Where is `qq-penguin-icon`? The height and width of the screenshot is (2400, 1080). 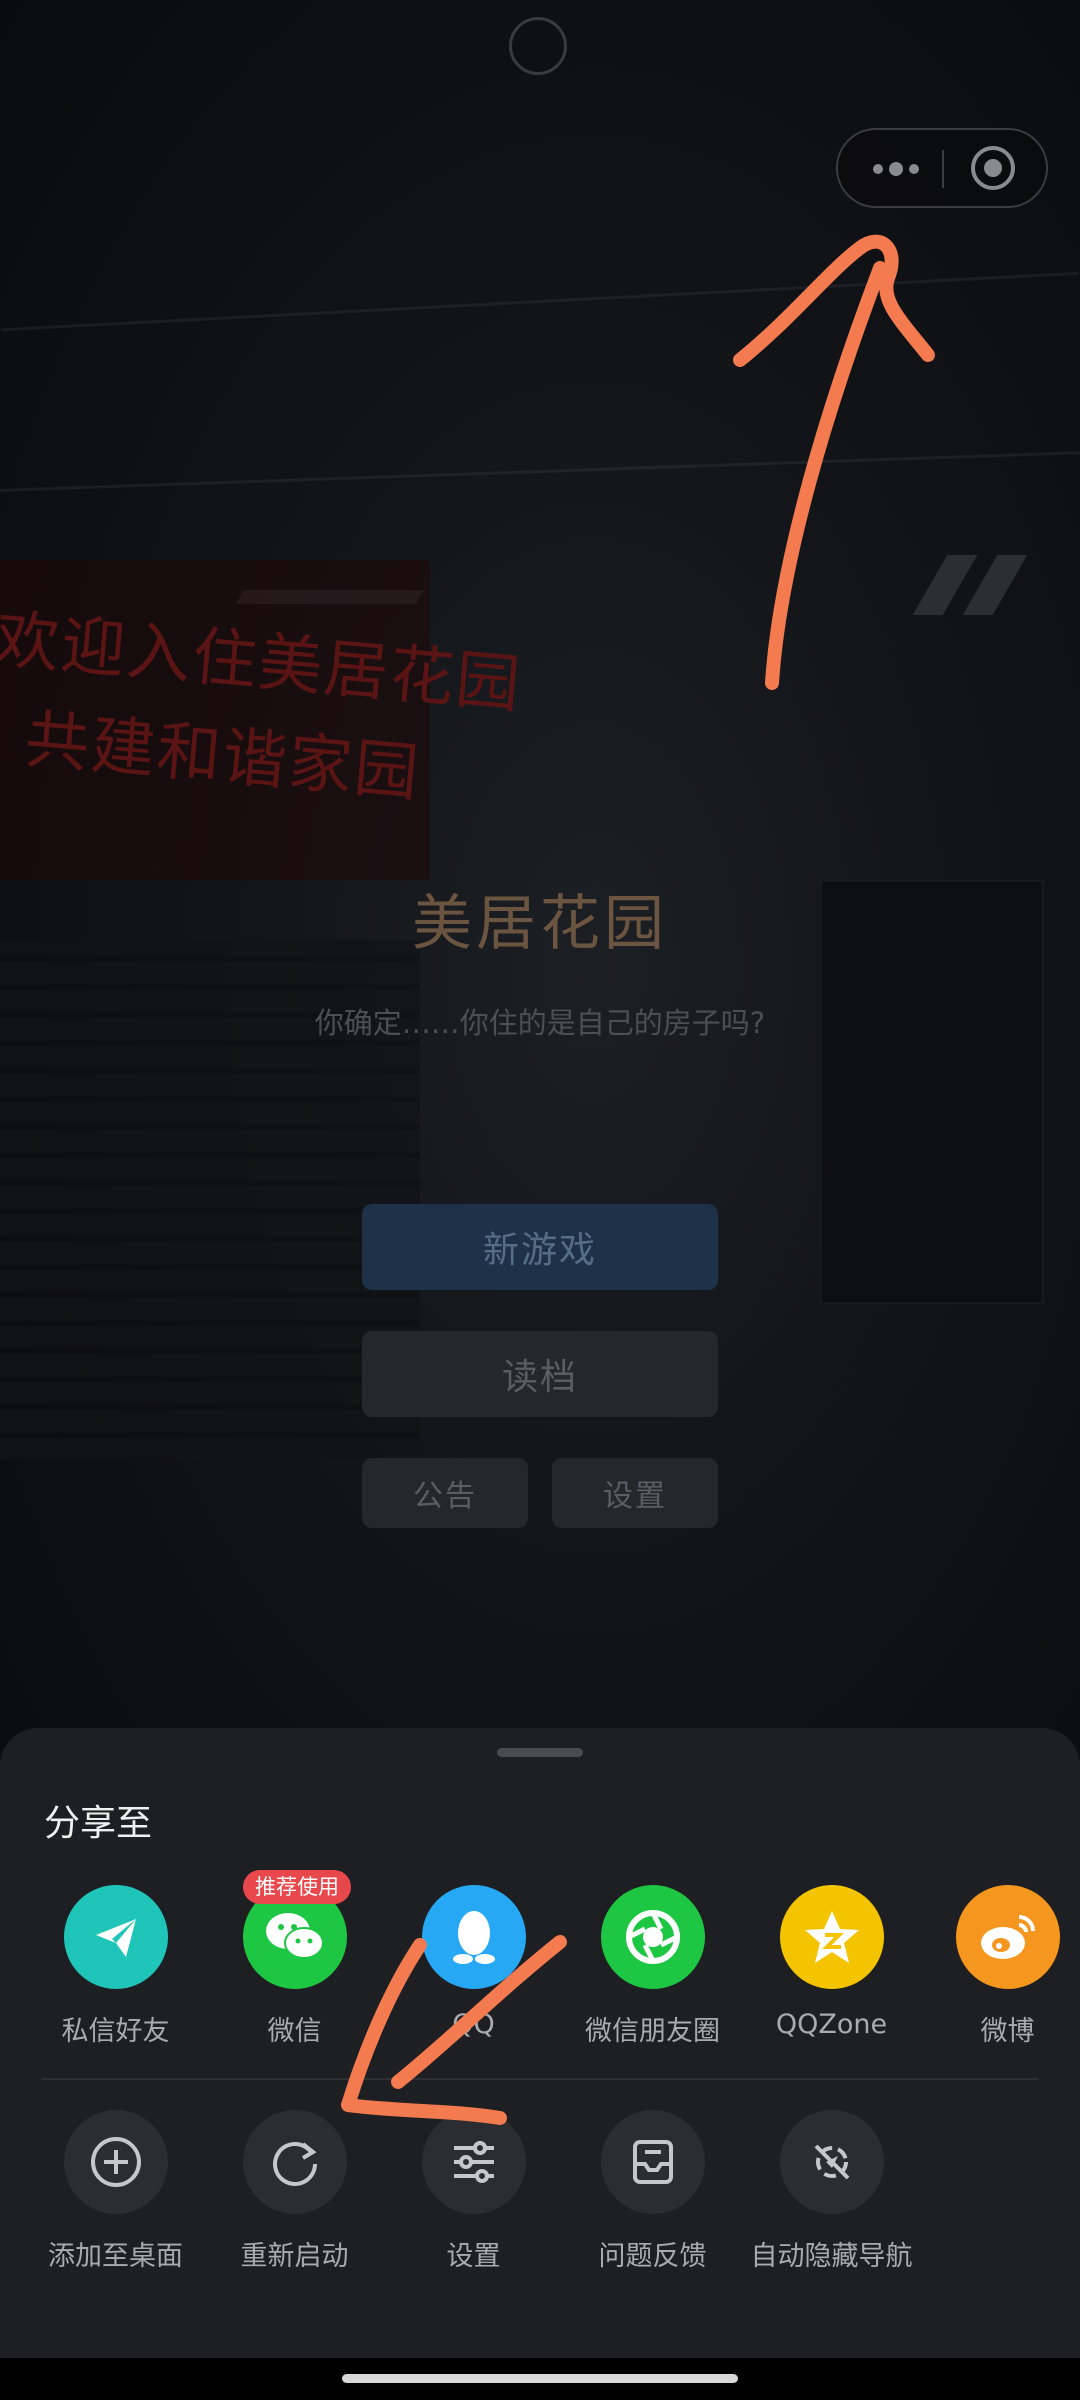
qq-penguin-icon is located at coordinates (473, 1937).